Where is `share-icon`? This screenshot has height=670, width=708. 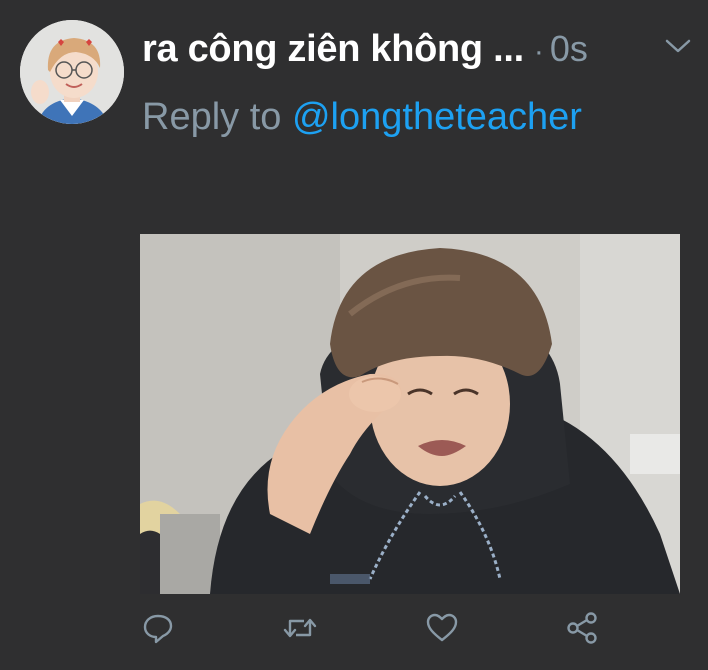
share-icon is located at coordinates (582, 628).